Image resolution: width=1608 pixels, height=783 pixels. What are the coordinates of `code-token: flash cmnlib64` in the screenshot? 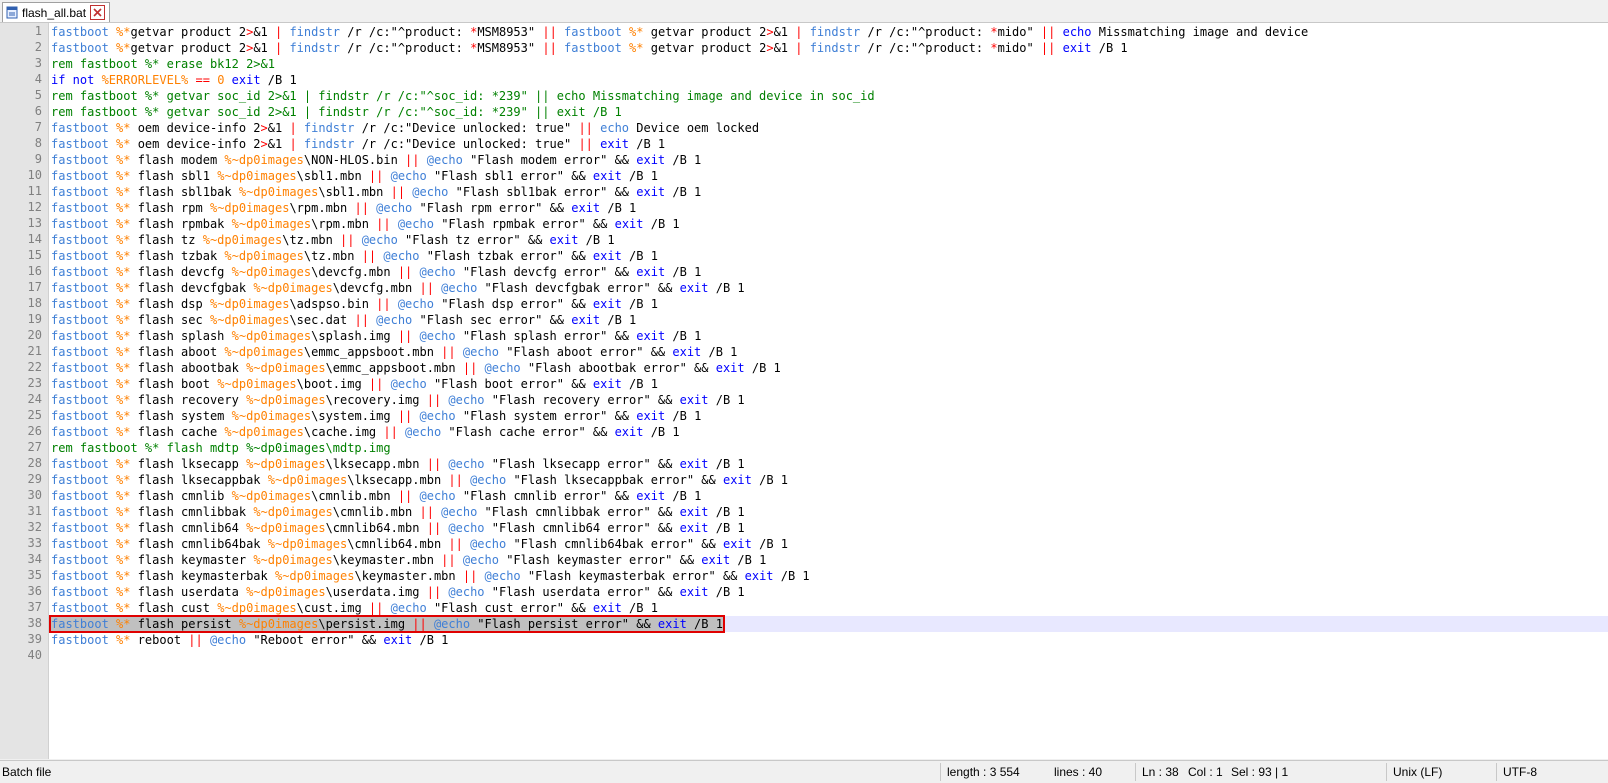 It's located at (188, 528).